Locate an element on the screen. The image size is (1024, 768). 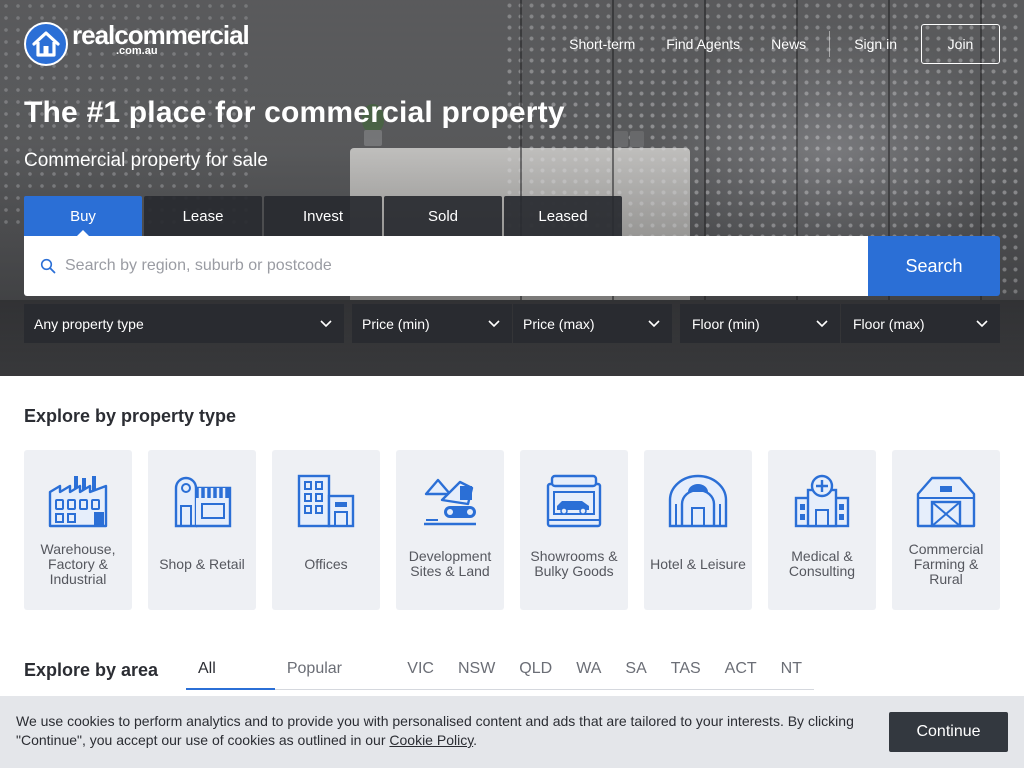
tab-invest: Invest is located at coordinates (323, 216).